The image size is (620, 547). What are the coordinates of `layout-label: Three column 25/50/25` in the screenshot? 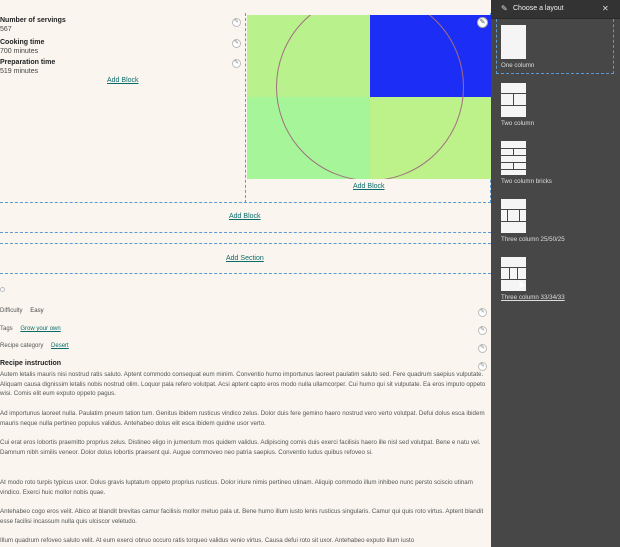 It's located at (533, 239).